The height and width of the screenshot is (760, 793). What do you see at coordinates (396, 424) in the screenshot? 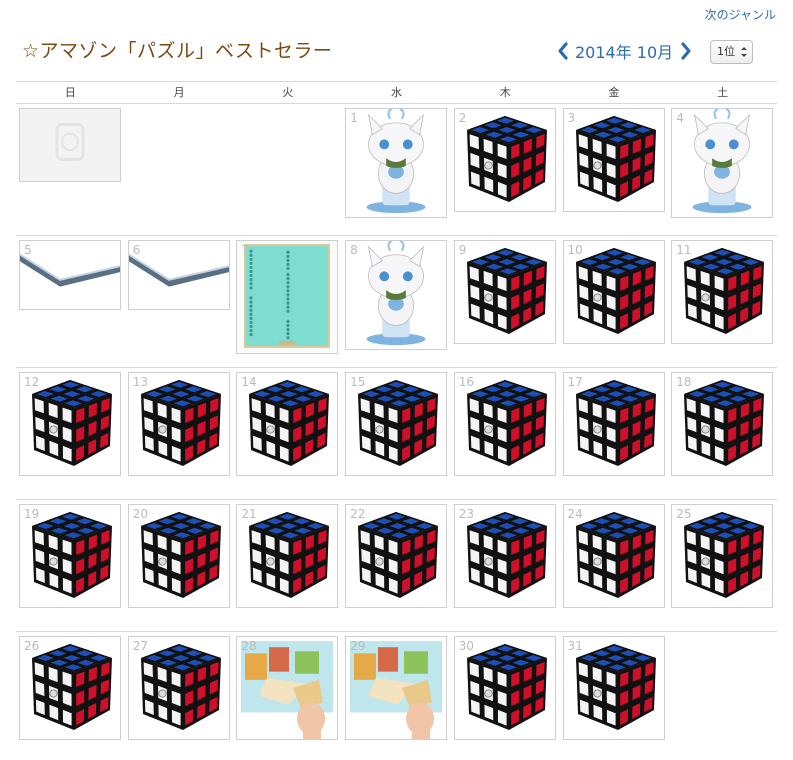
I see `calendar-day-cell: 15` at bounding box center [396, 424].